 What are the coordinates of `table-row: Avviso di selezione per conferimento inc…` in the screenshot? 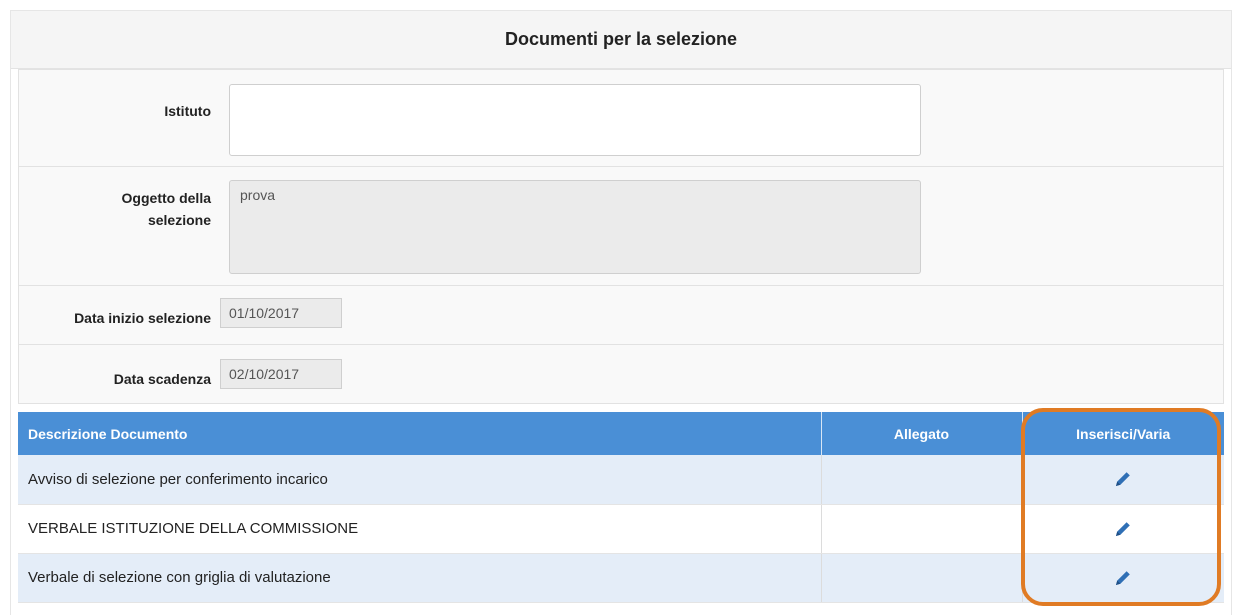 It's located at (621, 480).